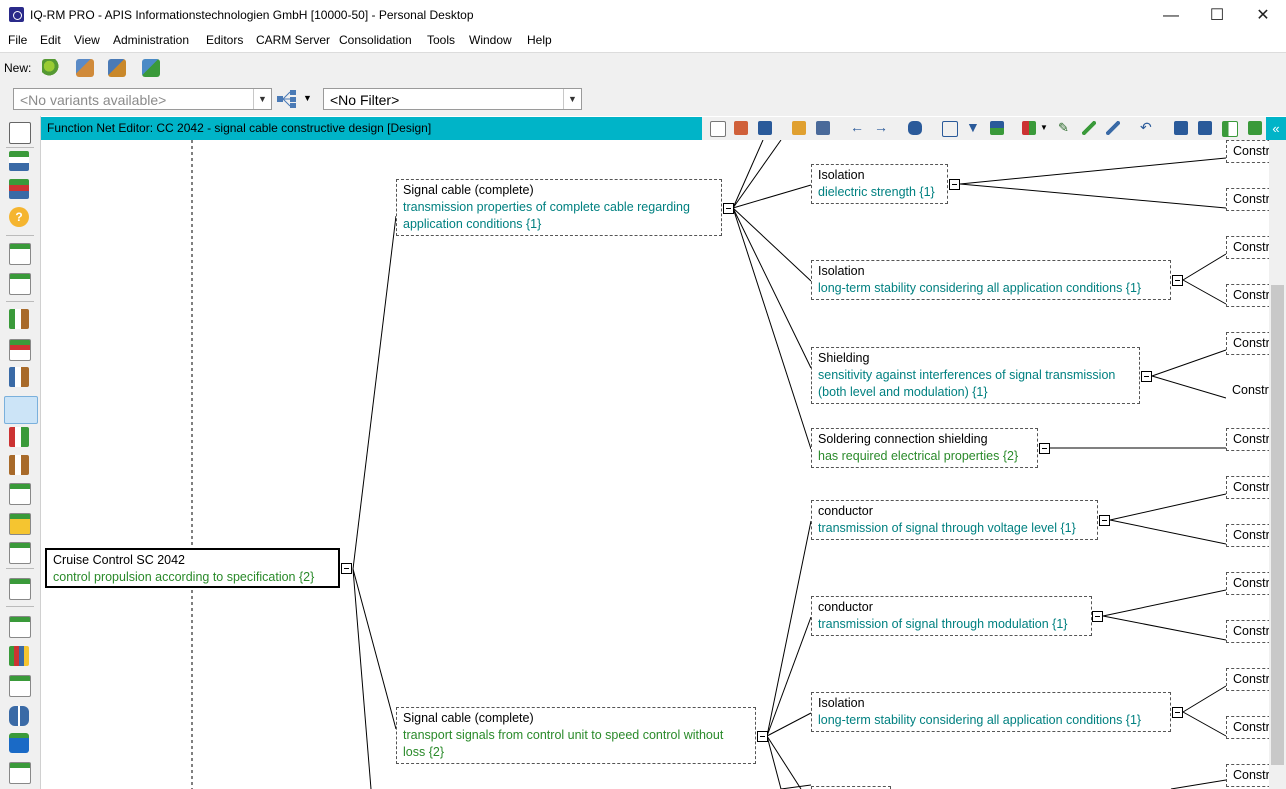 This screenshot has width=1286, height=789. What do you see at coordinates (19, 465) in the screenshot?
I see `network-icon` at bounding box center [19, 465].